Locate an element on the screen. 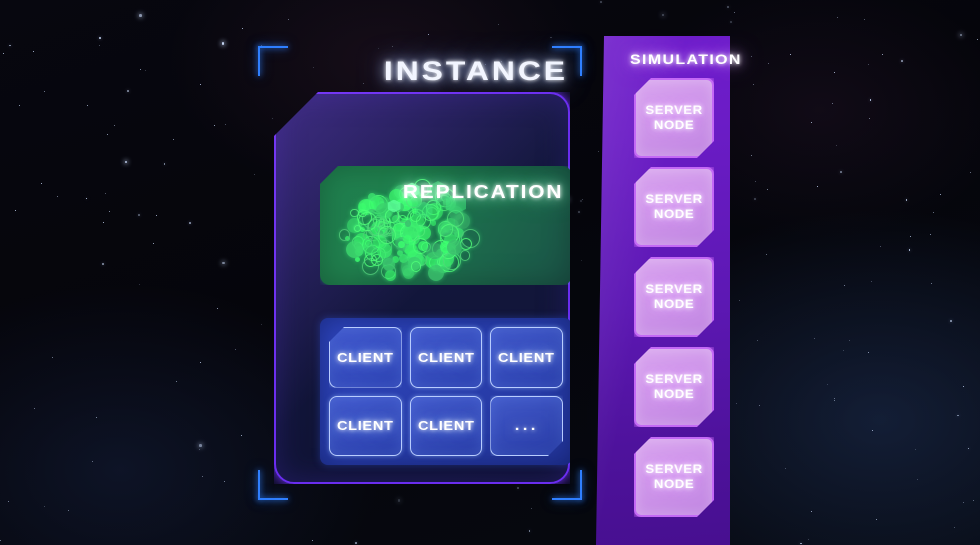  replication-panel: REPLICATION is located at coordinates (445, 225).